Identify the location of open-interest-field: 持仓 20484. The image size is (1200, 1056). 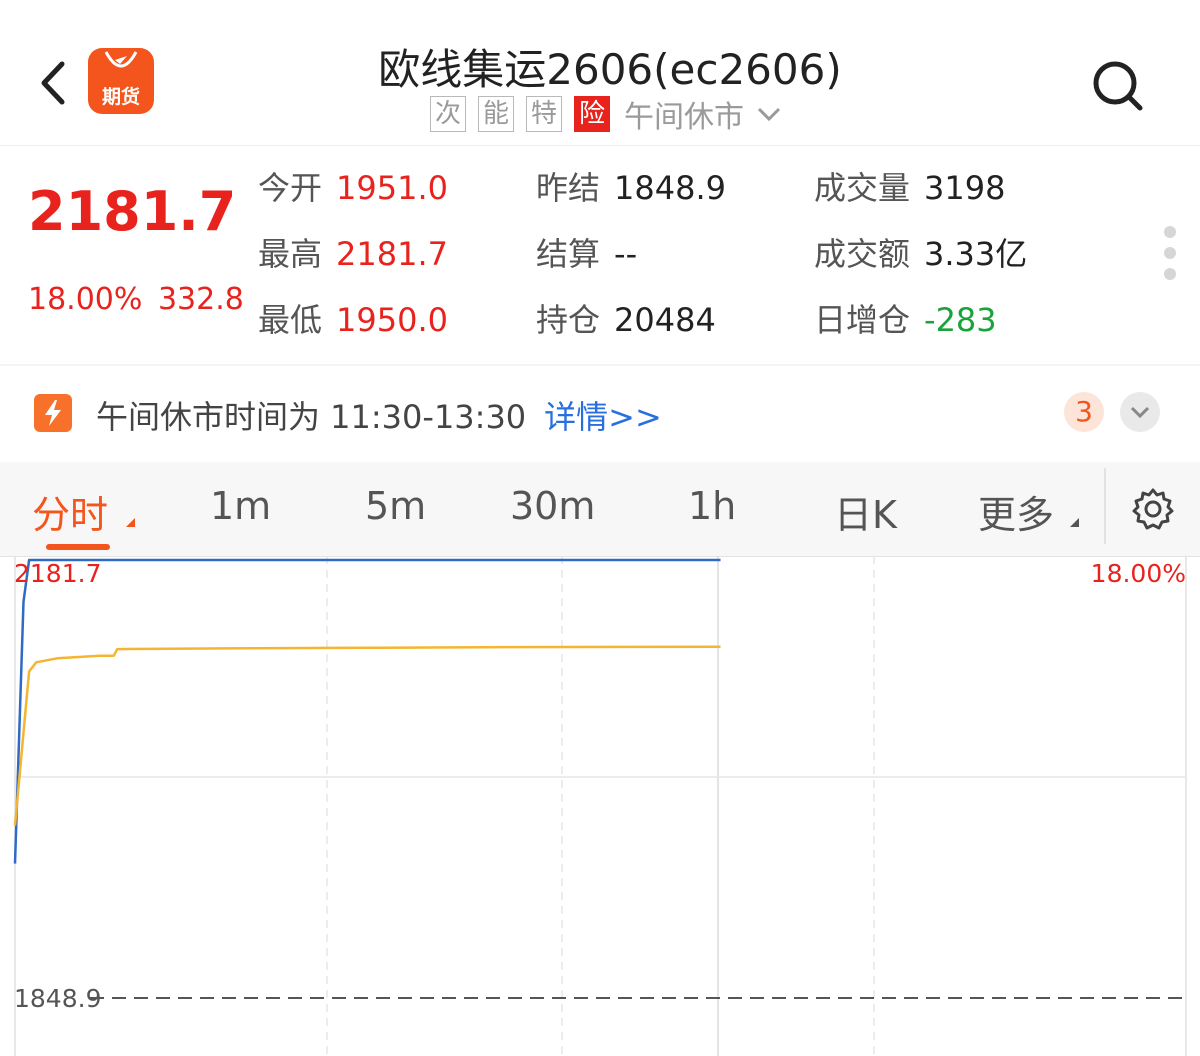
(626, 320).